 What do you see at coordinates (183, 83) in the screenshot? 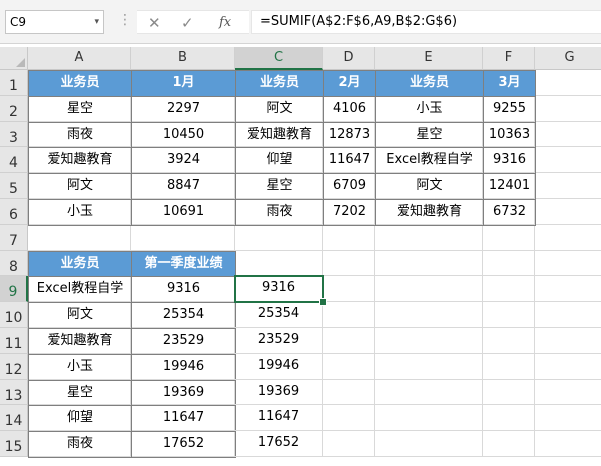
I see `table1-header-cell: 1月` at bounding box center [183, 83].